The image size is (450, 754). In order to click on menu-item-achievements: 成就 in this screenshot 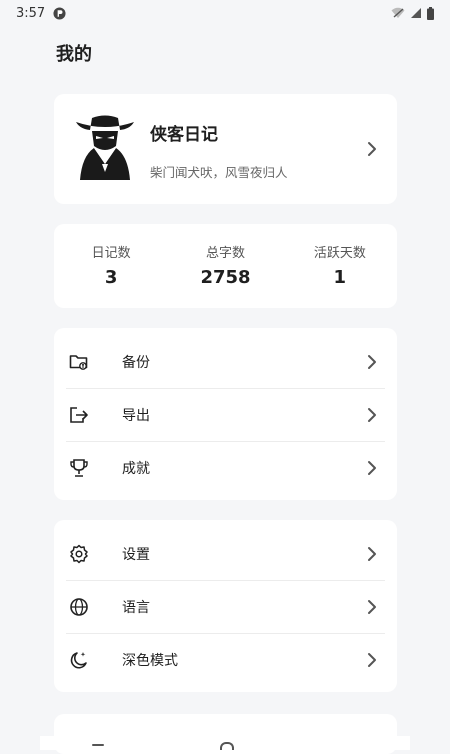, I will do `click(225, 467)`.